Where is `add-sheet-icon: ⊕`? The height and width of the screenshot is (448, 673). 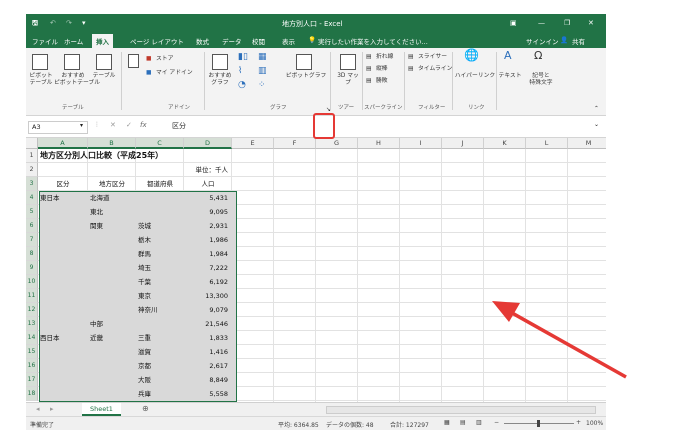 add-sheet-icon: ⊕ is located at coordinates (145, 408).